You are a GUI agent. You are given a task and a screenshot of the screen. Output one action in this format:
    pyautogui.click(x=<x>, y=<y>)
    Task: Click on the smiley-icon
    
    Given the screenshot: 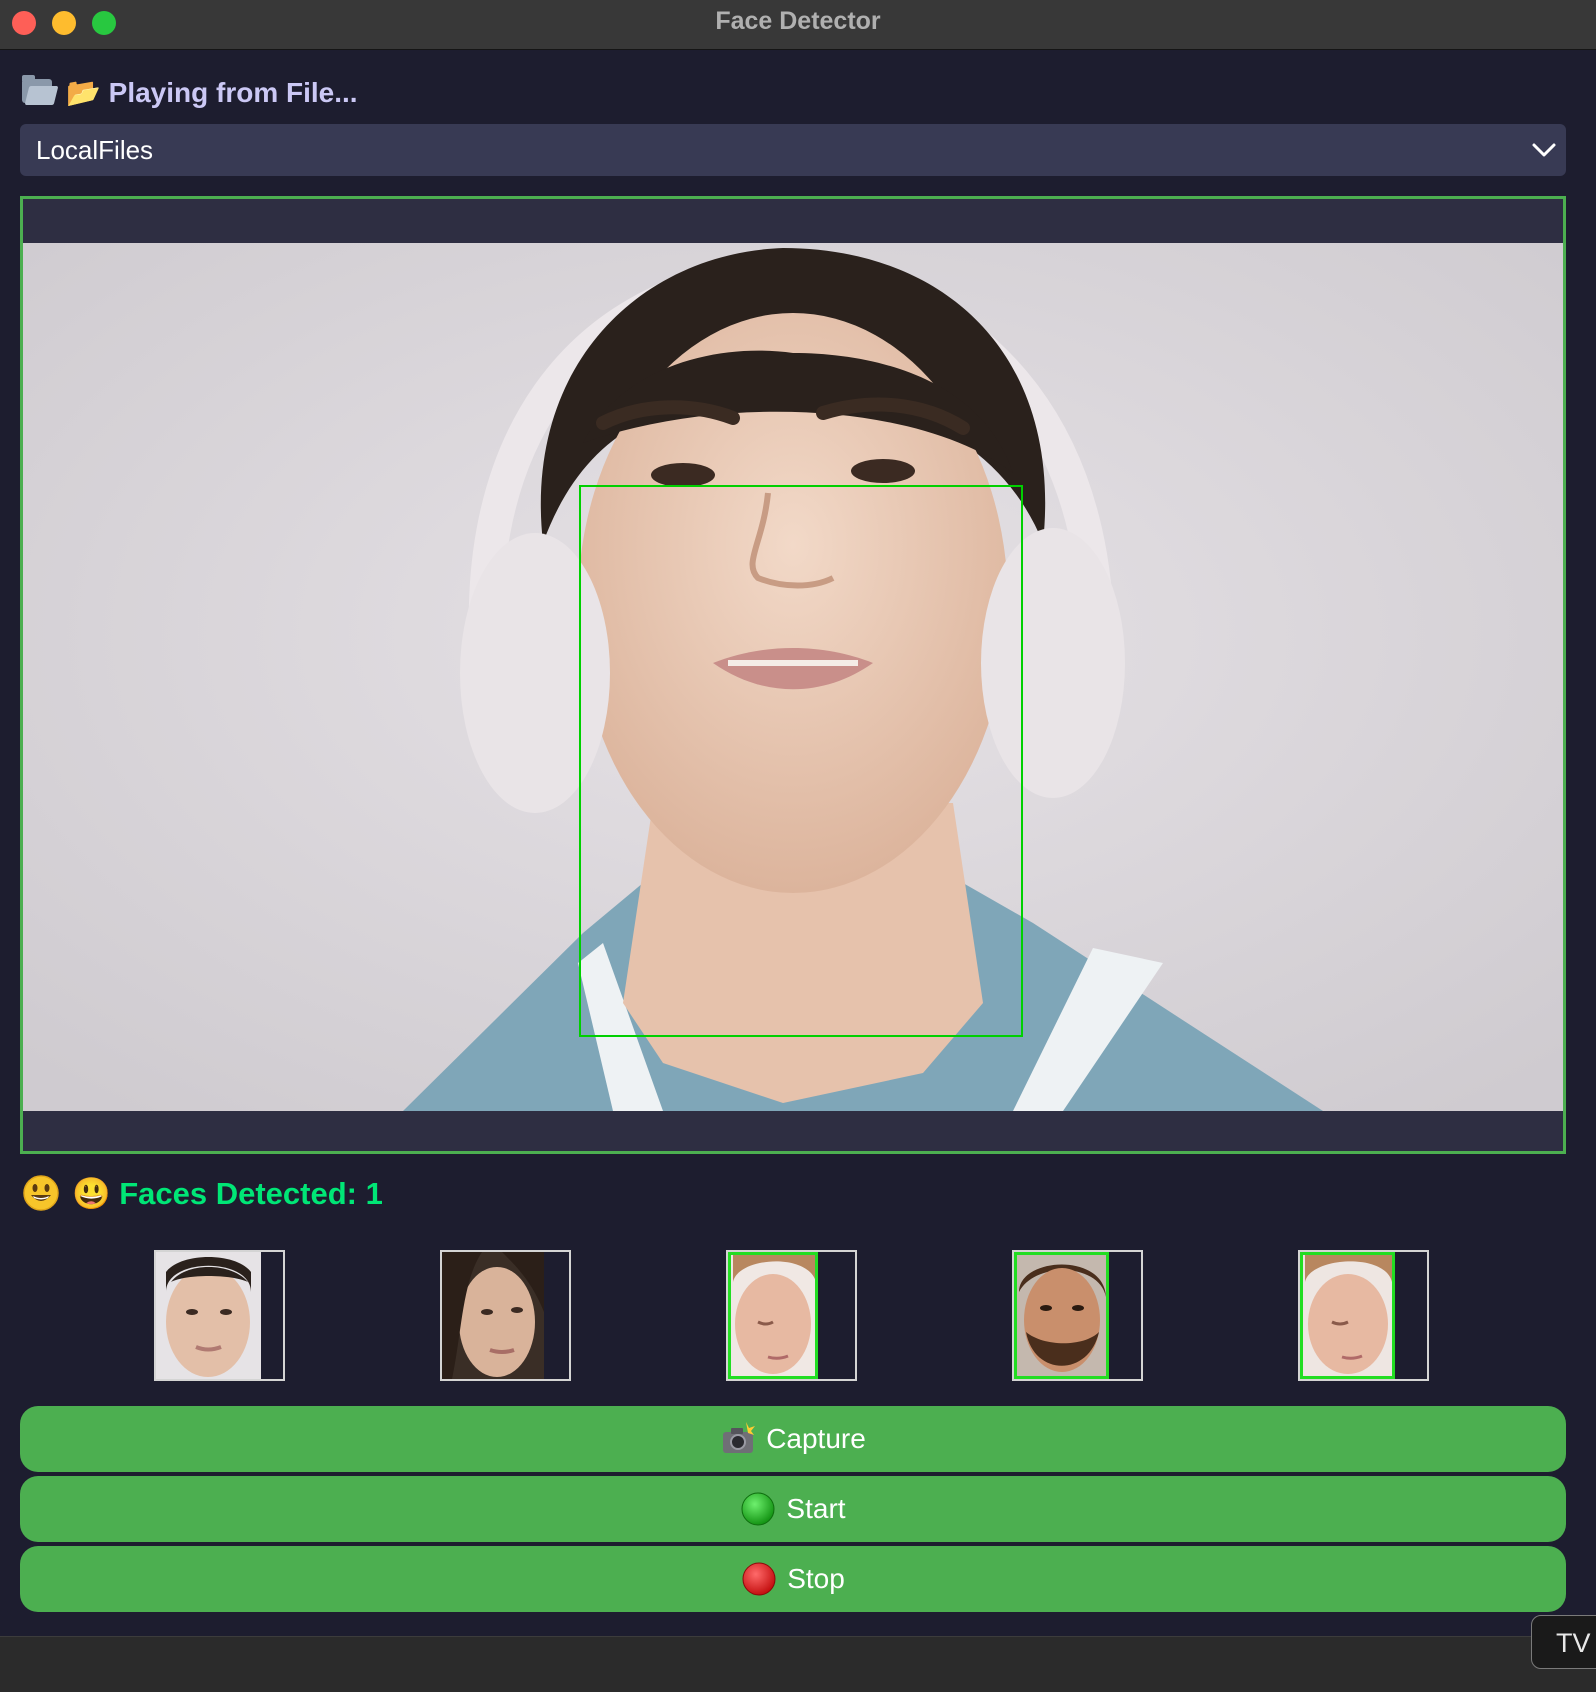 What is the action you would take?
    pyautogui.click(x=41, y=1193)
    